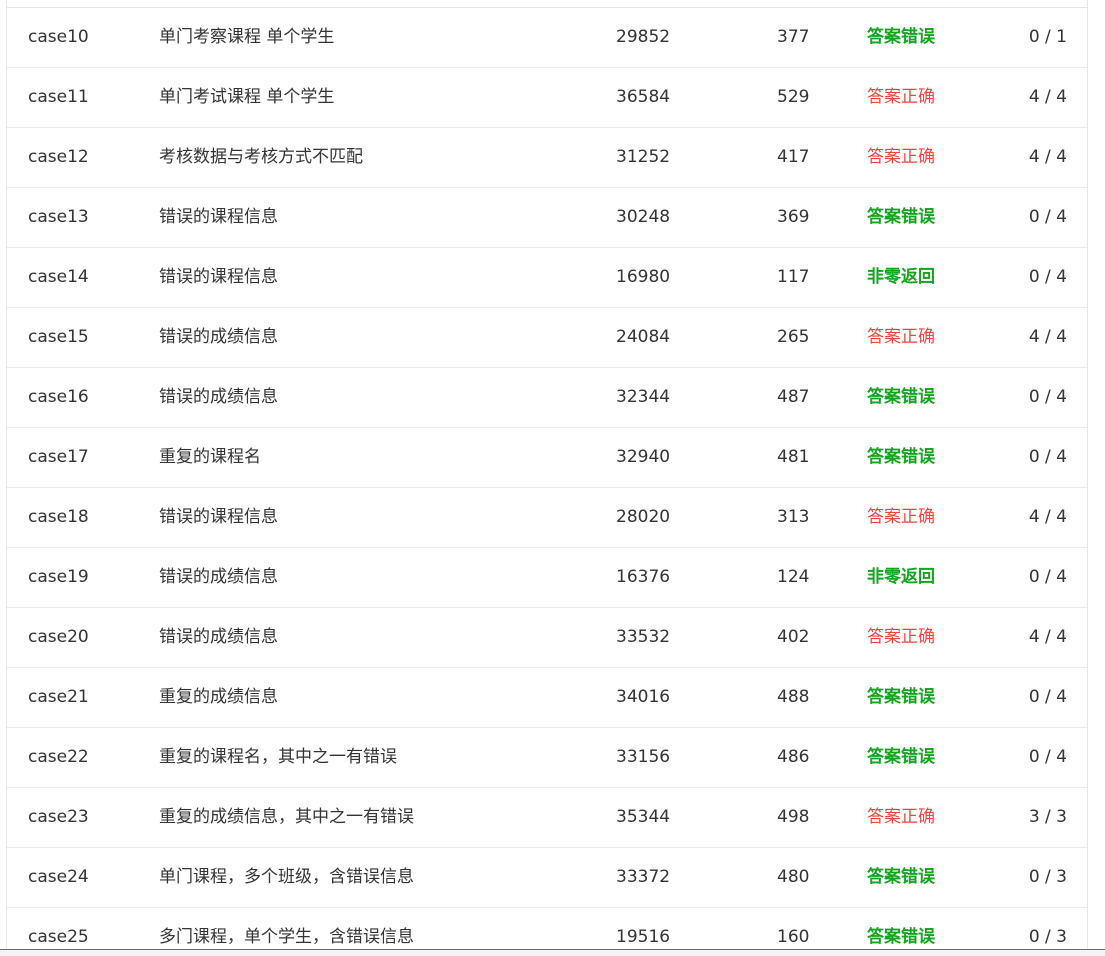 The width and height of the screenshot is (1105, 956). Describe the element at coordinates (218, 697) in the screenshot. I see `case-description: 重复的成绩信息` at that location.